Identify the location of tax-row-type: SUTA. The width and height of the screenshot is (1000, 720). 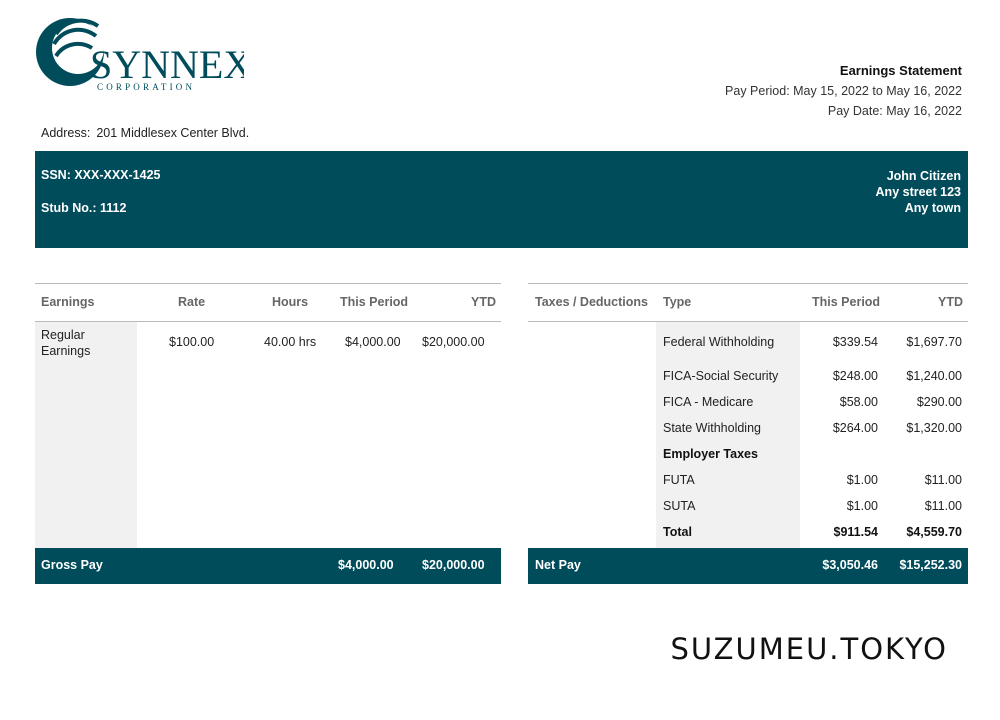
(679, 506).